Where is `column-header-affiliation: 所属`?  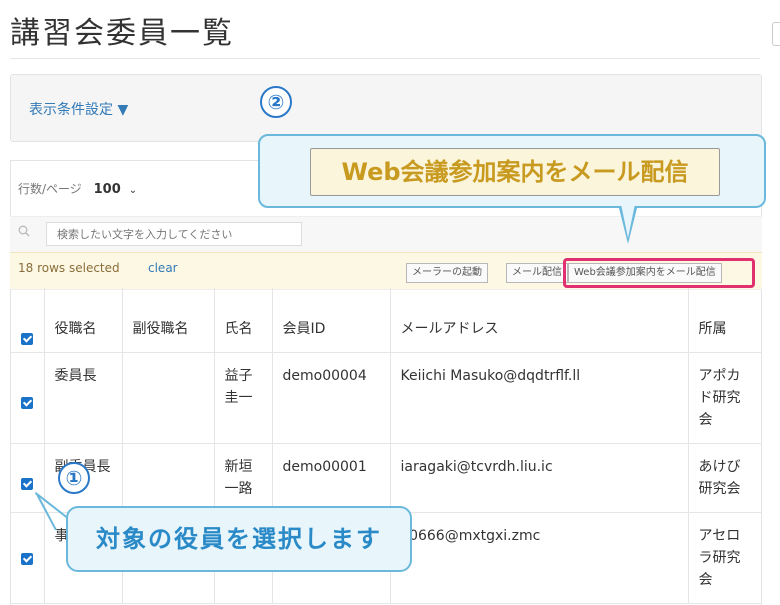
column-header-affiliation: 所属 is located at coordinates (725, 320).